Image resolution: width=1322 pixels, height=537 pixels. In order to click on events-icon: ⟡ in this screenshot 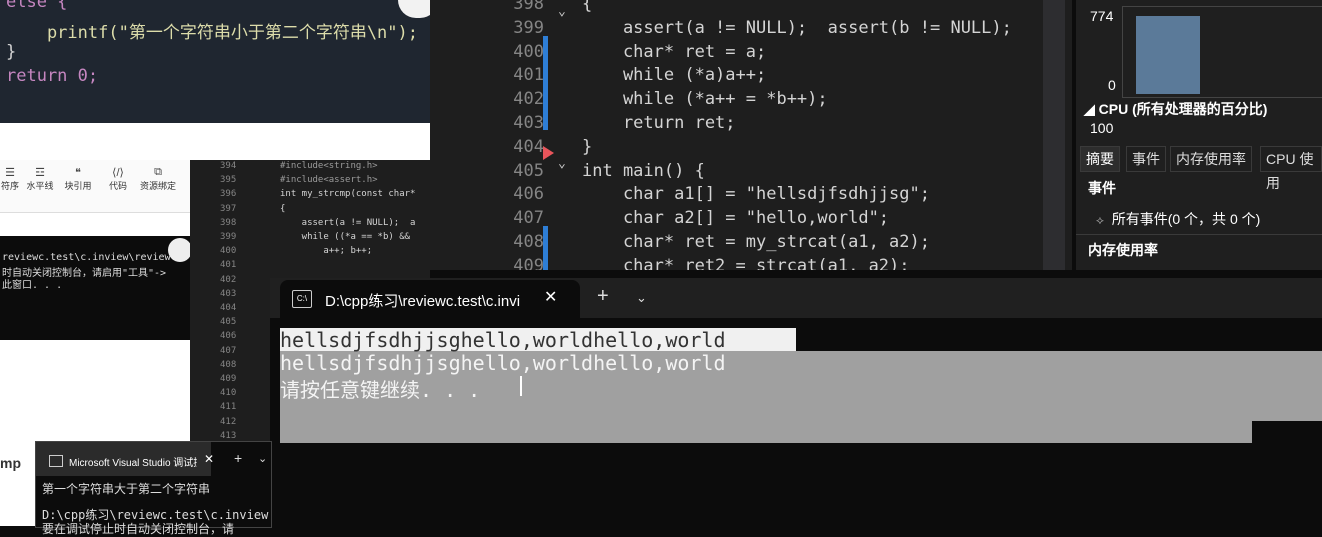, I will do `click(1100, 220)`.